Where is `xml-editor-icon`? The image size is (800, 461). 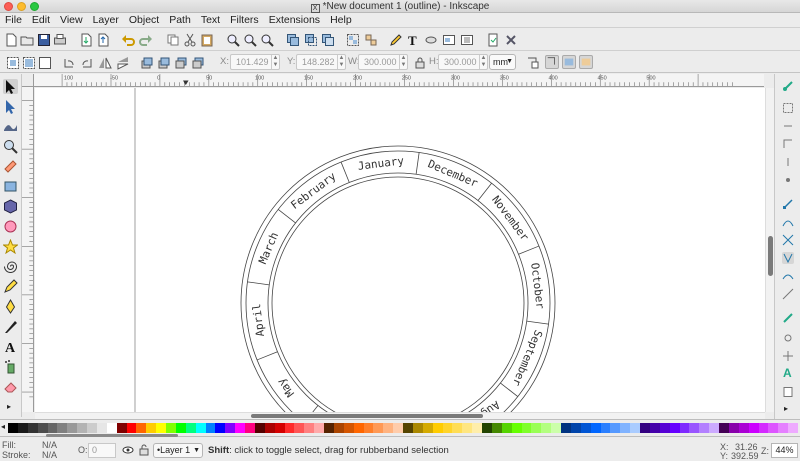 xml-editor-icon is located at coordinates (431, 40).